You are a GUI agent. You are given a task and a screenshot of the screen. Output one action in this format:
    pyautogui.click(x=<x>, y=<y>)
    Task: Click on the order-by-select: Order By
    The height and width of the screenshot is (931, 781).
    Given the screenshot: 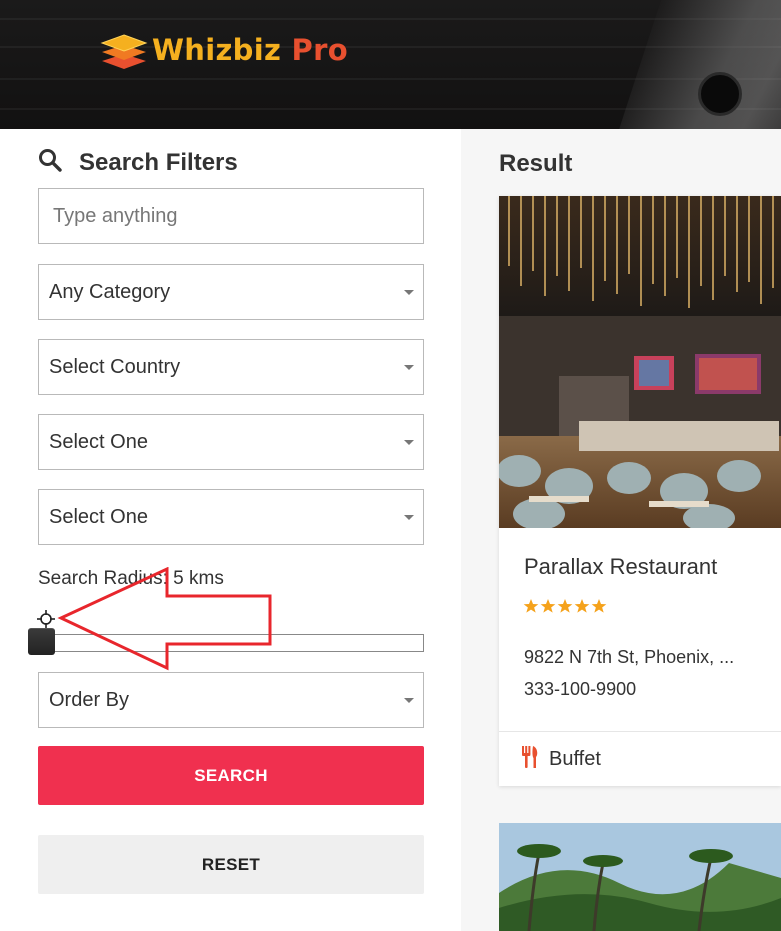 What is the action you would take?
    pyautogui.click(x=231, y=700)
    